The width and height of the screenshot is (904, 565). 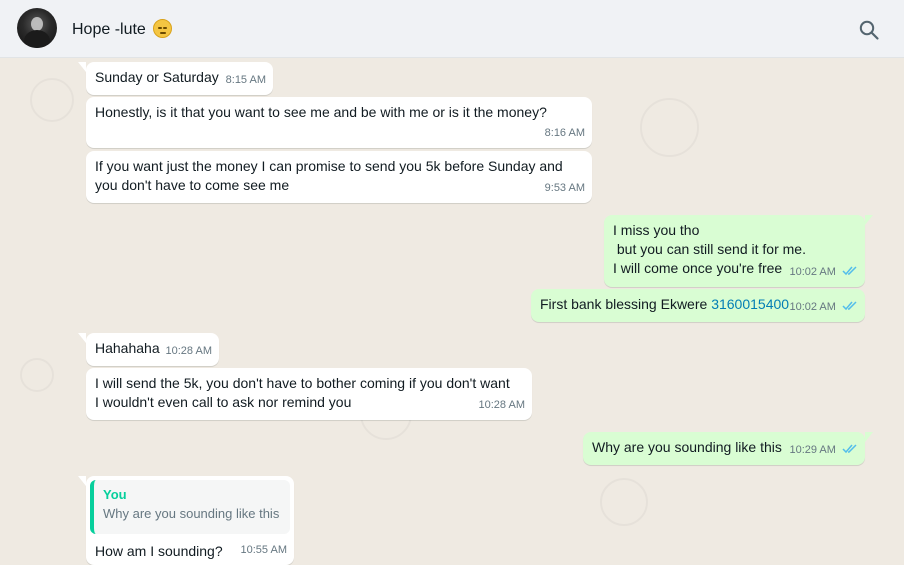 What do you see at coordinates (263, 550) in the screenshot?
I see `message-time: 10:55 AM` at bounding box center [263, 550].